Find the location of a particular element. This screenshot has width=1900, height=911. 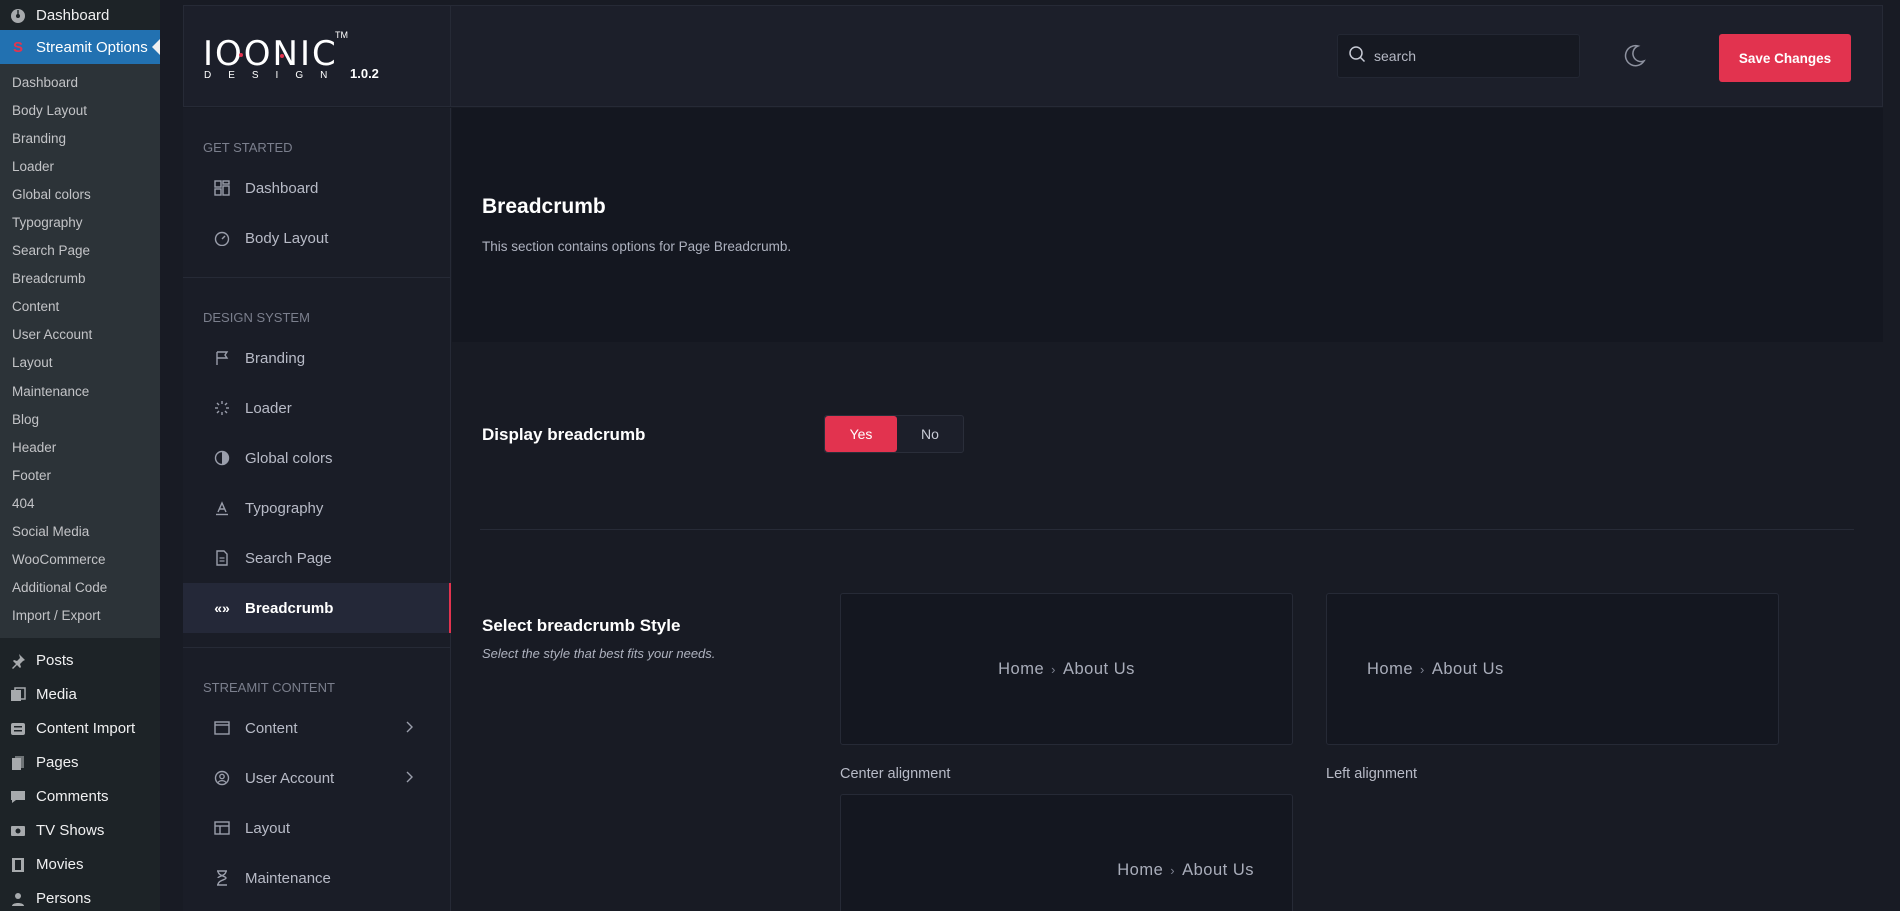

wp-menu-persons: Persons is located at coordinates (80, 896).